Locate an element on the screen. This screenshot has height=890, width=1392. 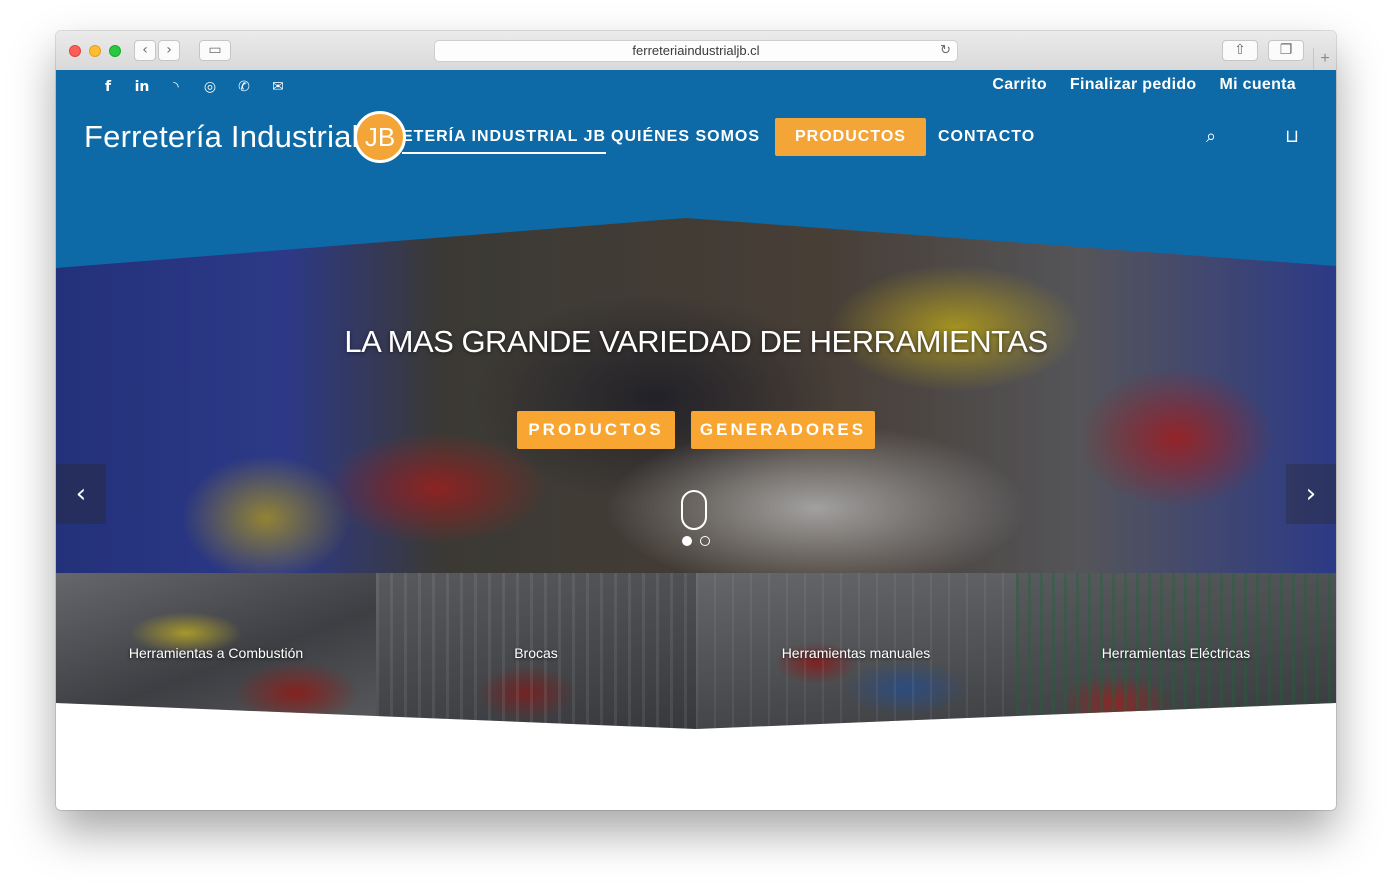
rss-icon: ◝ is located at coordinates (176, 87).